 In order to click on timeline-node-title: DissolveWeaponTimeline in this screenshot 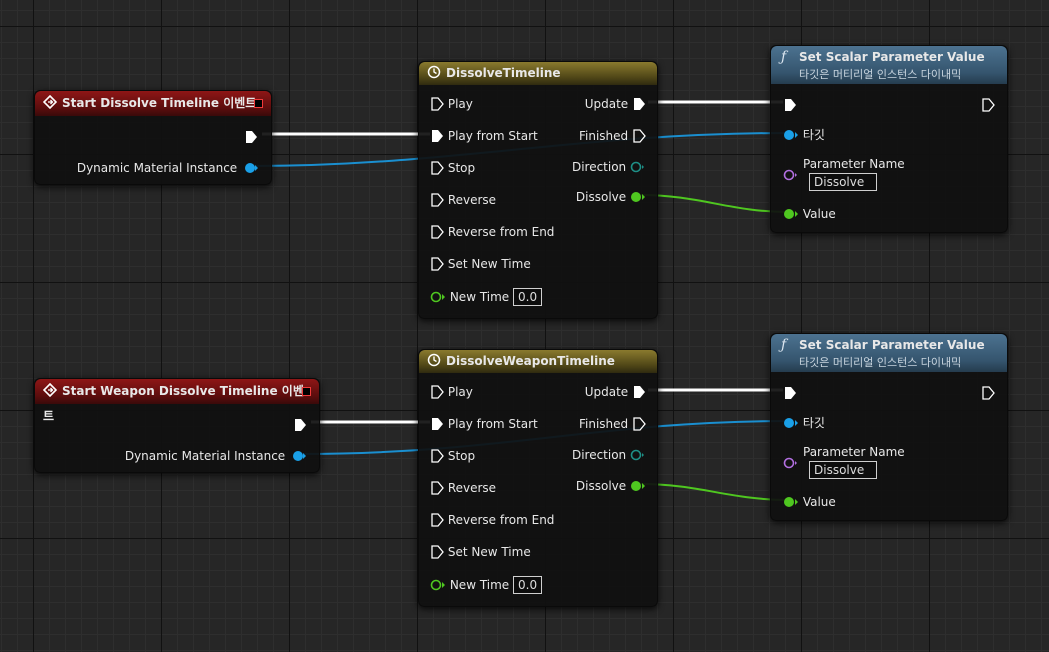, I will do `click(530, 361)`.